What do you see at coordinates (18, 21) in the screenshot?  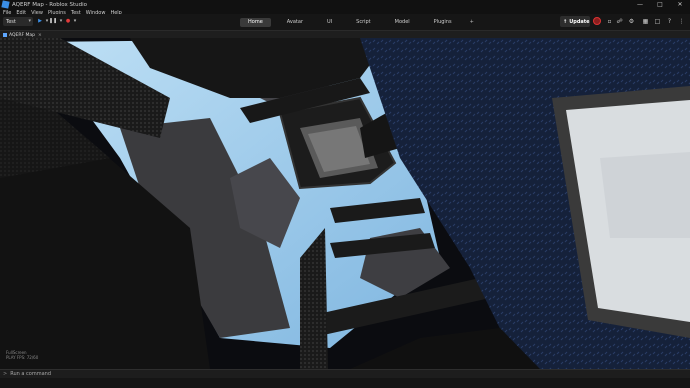 I see `mode-dropdown: Test ▾` at bounding box center [18, 21].